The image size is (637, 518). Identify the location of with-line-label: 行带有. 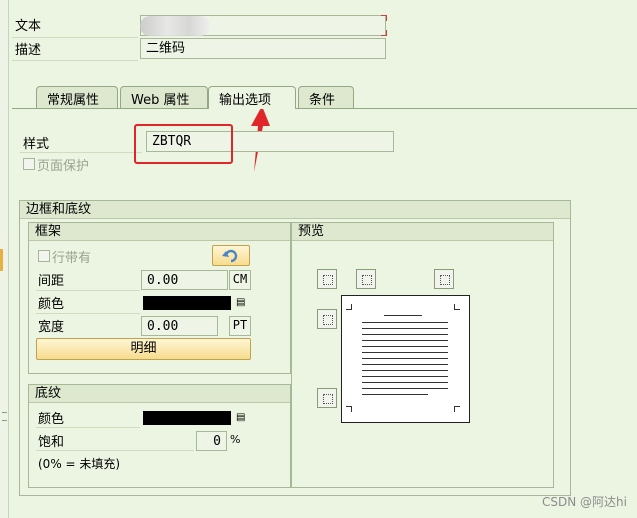
(72, 258).